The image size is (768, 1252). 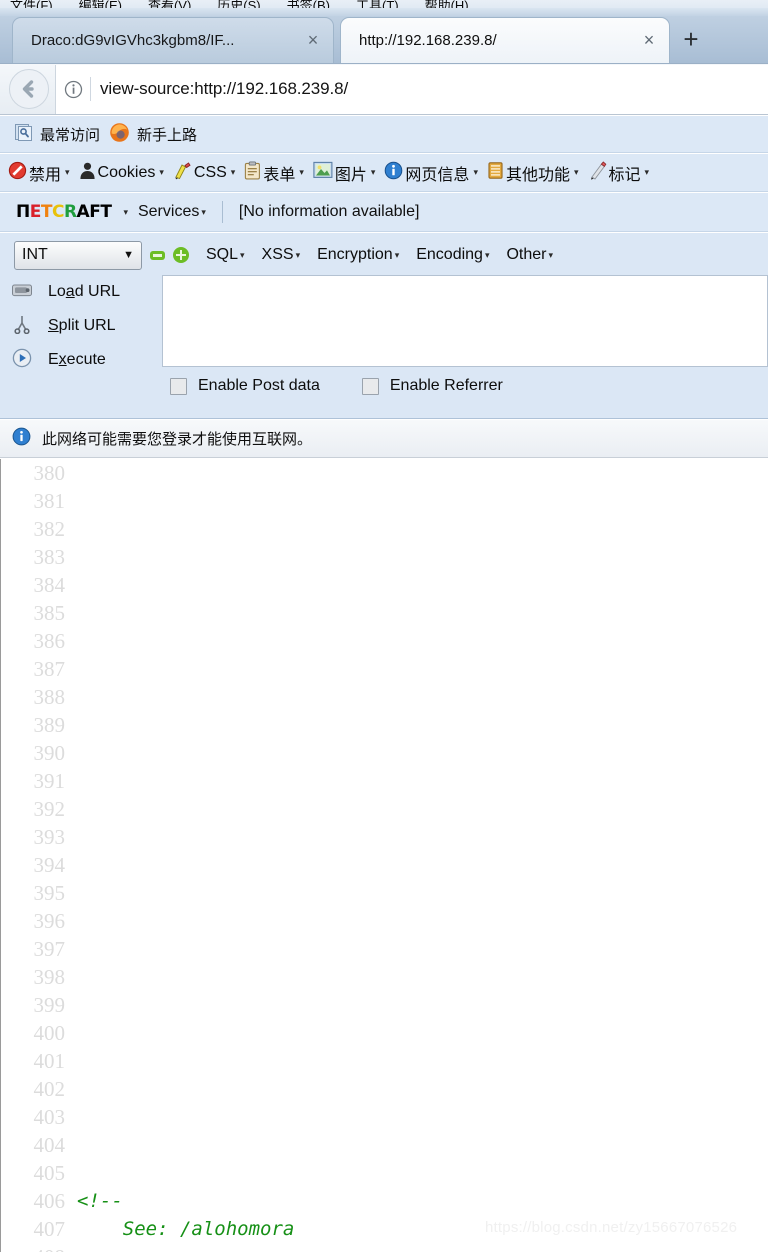 What do you see at coordinates (49, 529) in the screenshot?
I see `source-line-number: 382` at bounding box center [49, 529].